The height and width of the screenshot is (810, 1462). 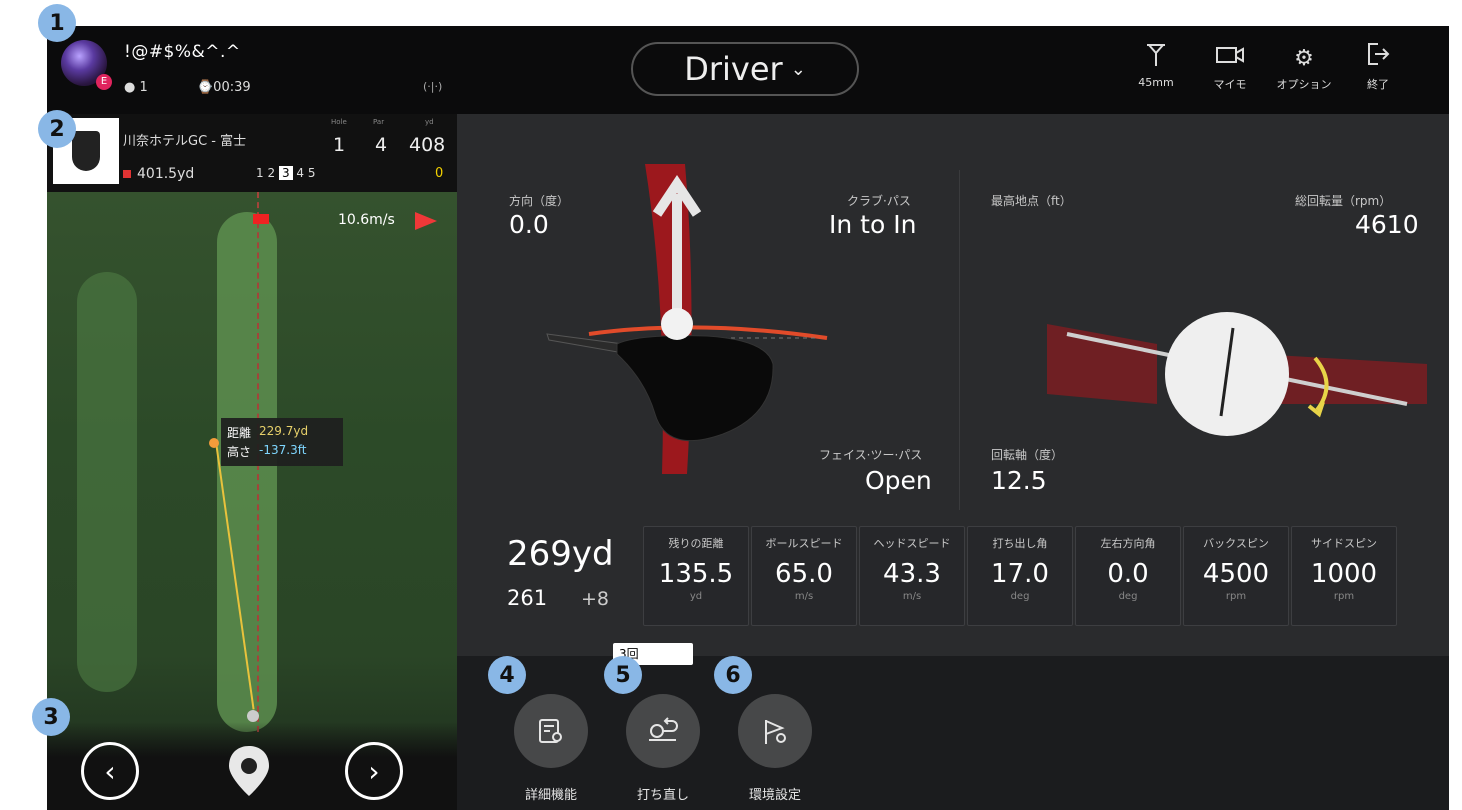 I want to click on metric-title: バックスピン, so click(x=1236, y=543).